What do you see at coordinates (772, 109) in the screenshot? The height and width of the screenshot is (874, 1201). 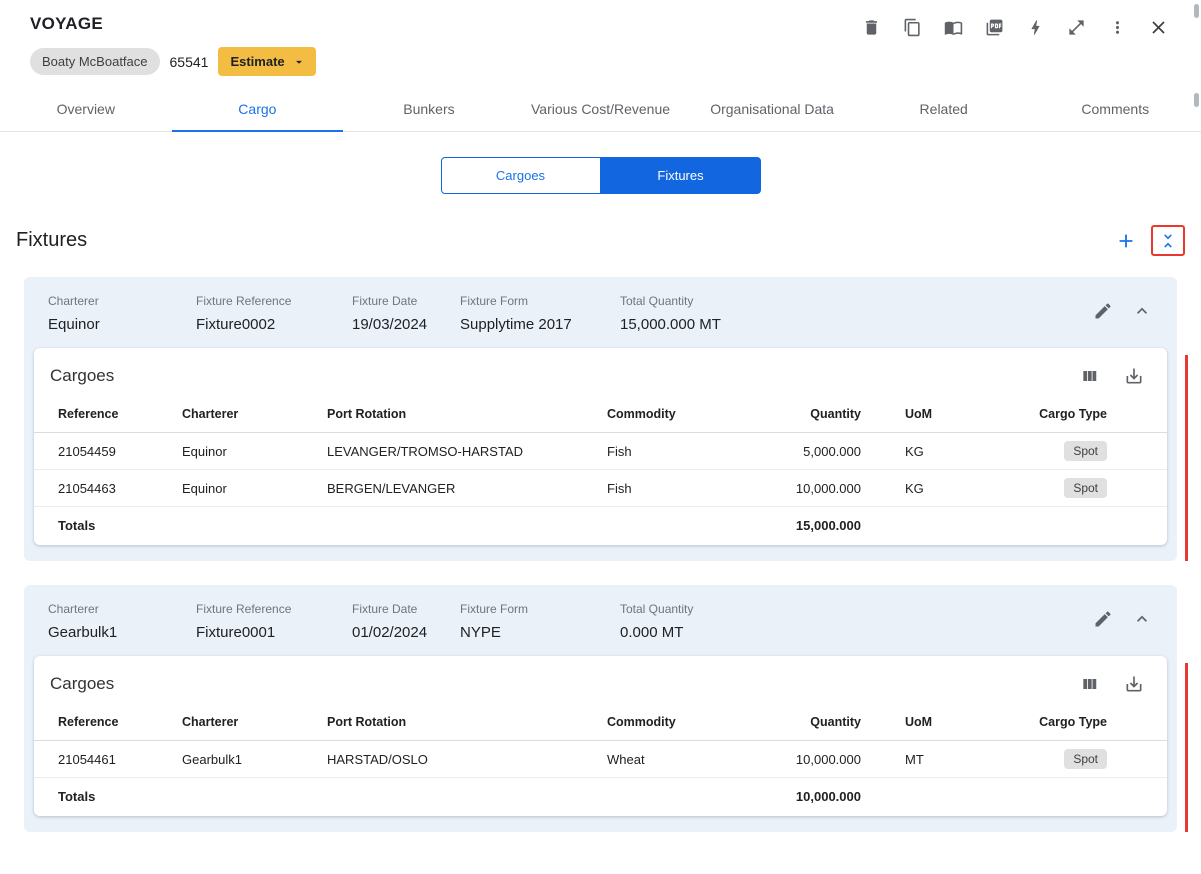 I see `tab-organisational-data: Organisational Data` at bounding box center [772, 109].